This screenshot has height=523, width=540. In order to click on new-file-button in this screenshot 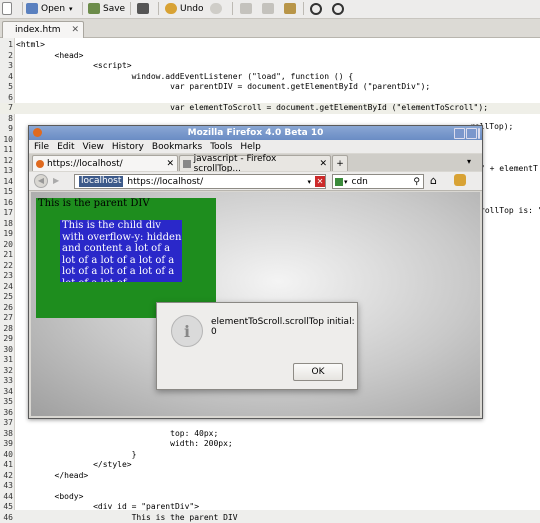, I will do `click(8, 8)`.